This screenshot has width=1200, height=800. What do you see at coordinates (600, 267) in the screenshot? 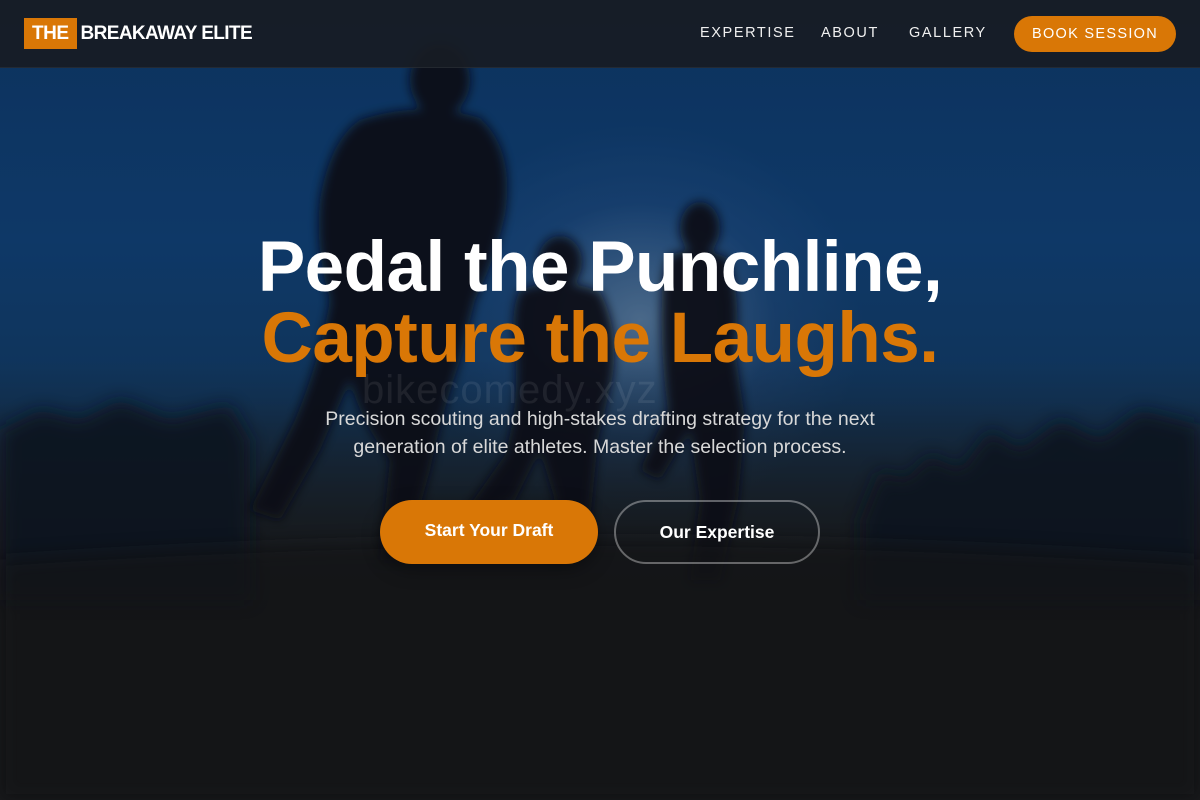
I see `headline-line-1: Pedal the Punchline,` at bounding box center [600, 267].